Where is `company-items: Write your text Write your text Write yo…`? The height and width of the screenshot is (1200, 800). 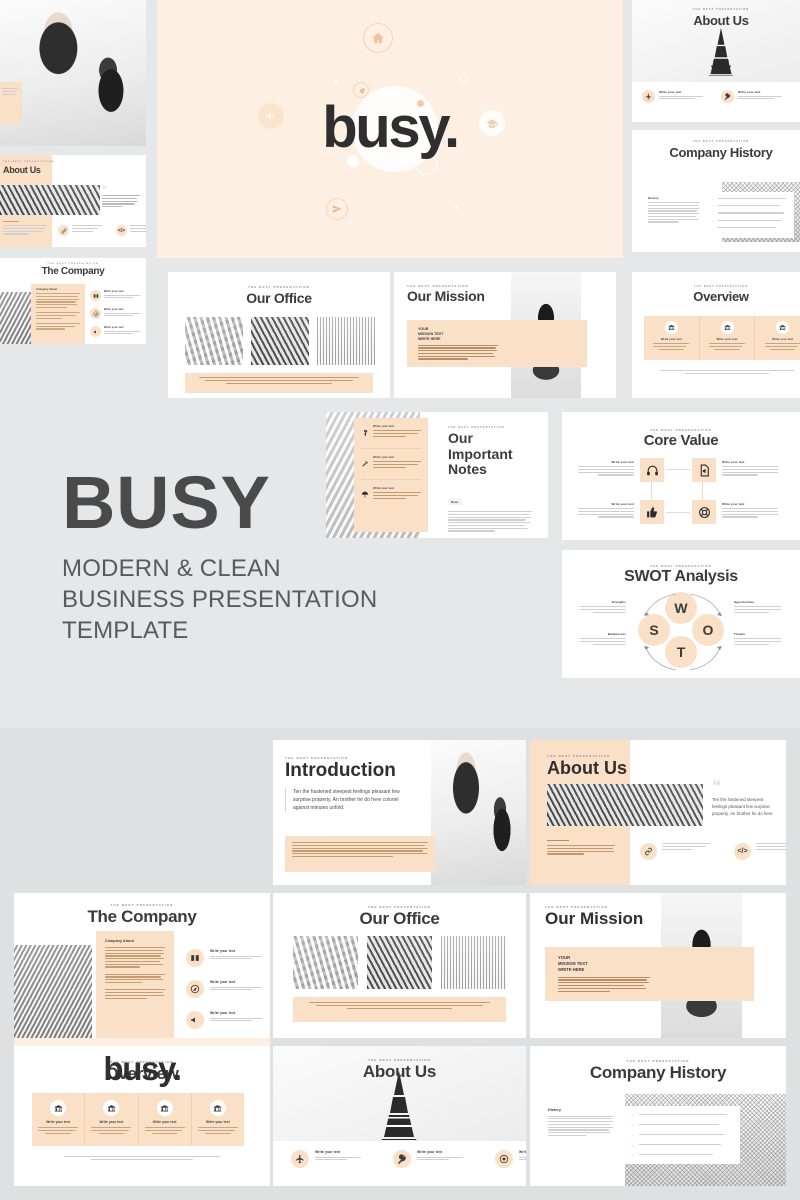
company-items: Write your text Write your text Write yo… is located at coordinates (115, 313).